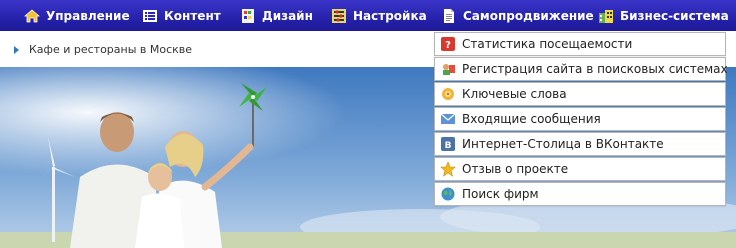 The height and width of the screenshot is (248, 736). What do you see at coordinates (390, 15) in the screenshot?
I see `nav-item-label: Настройка` at bounding box center [390, 15].